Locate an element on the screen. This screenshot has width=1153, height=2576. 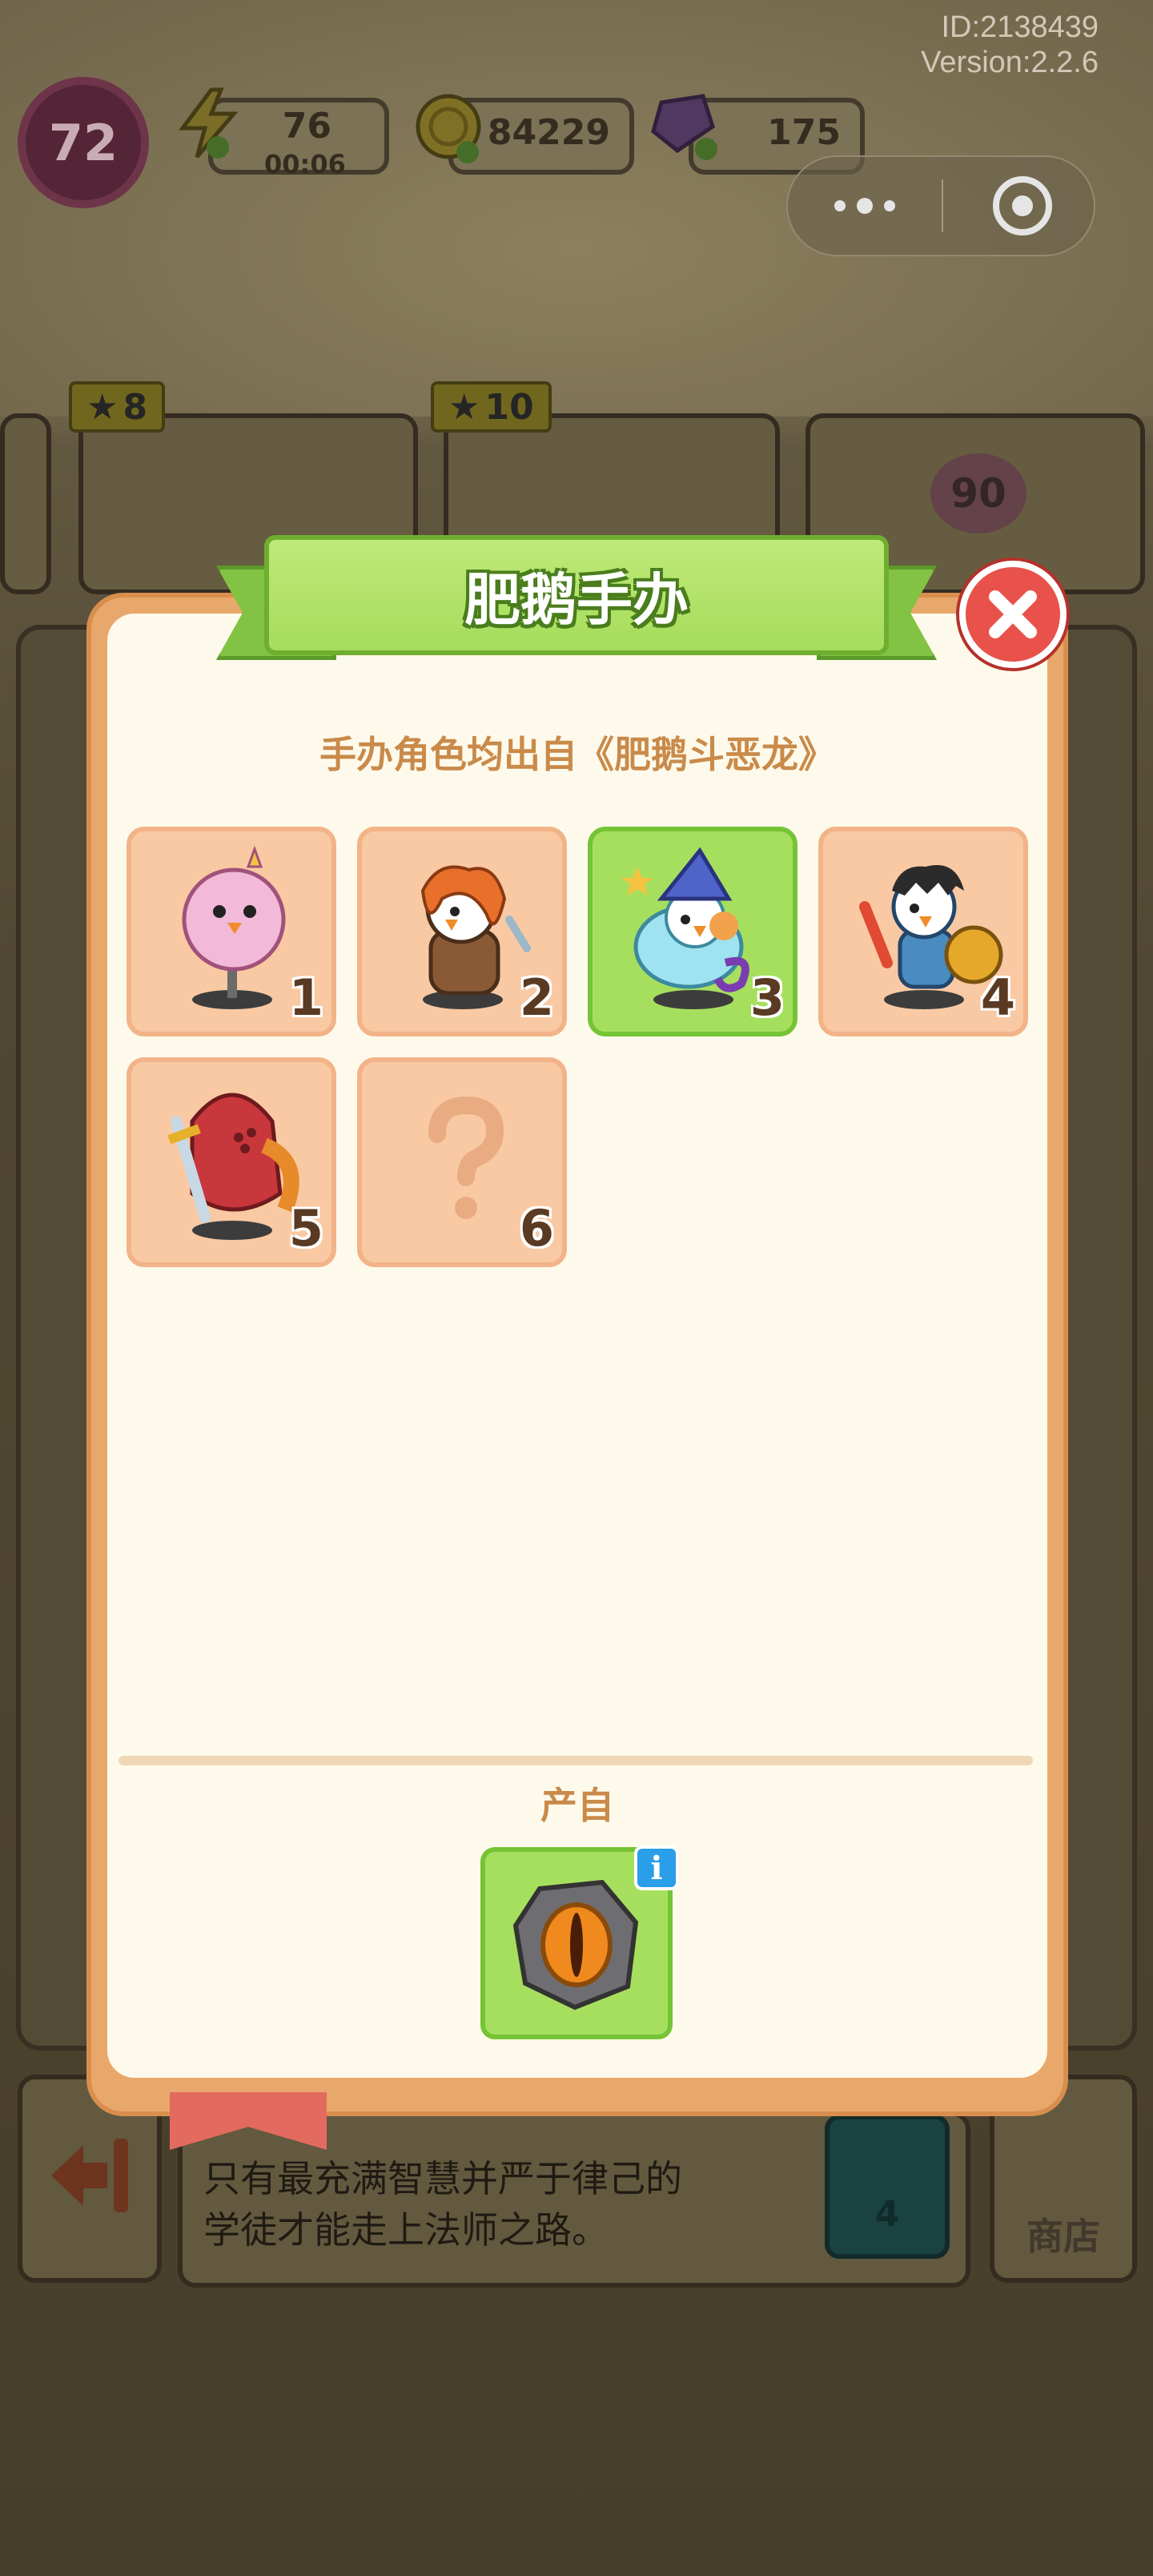
figure-card-1: 1 is located at coordinates (232, 932).